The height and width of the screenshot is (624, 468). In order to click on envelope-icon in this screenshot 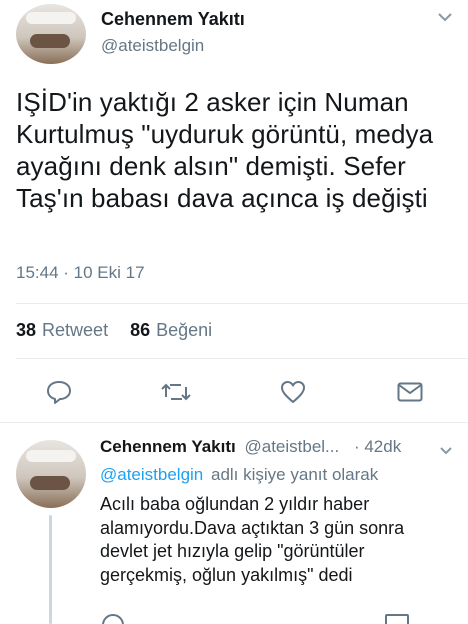, I will do `click(410, 392)`.